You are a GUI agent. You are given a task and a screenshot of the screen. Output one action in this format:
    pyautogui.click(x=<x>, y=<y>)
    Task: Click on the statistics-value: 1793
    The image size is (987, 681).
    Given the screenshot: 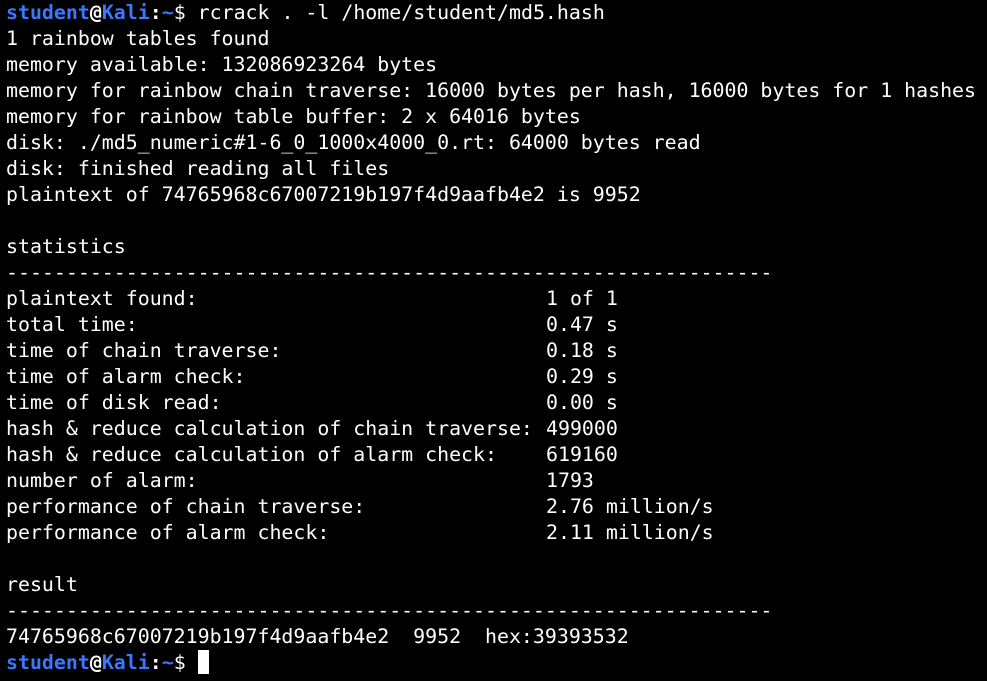 What is the action you would take?
    pyautogui.click(x=570, y=480)
    